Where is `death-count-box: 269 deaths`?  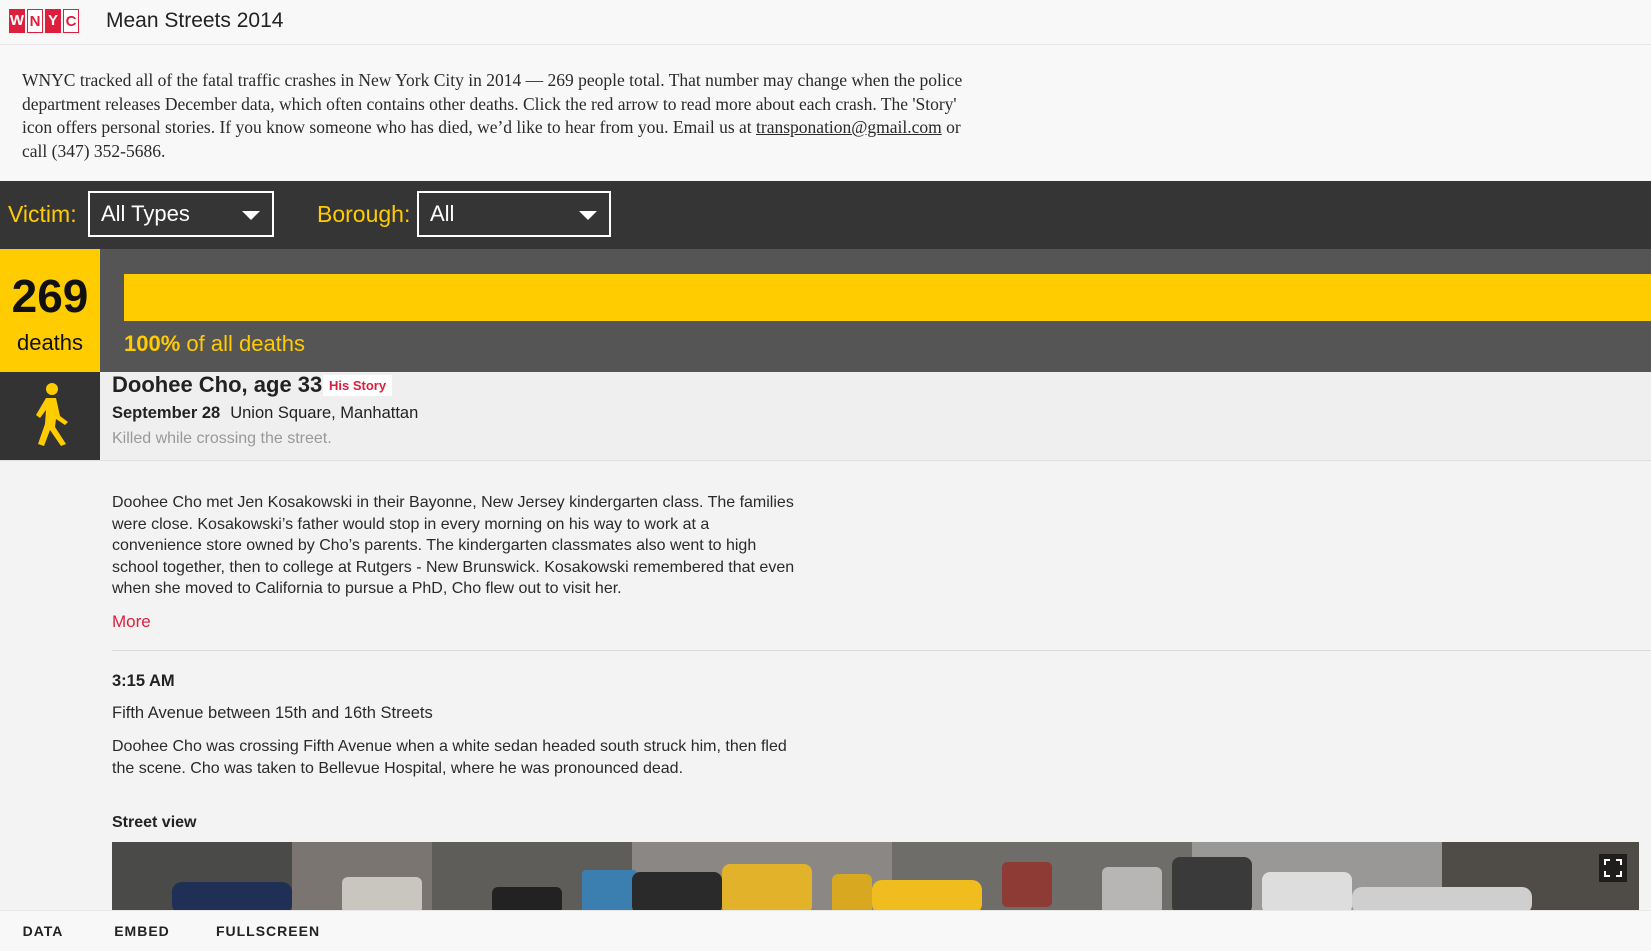
death-count-box: 269 deaths is located at coordinates (50, 310).